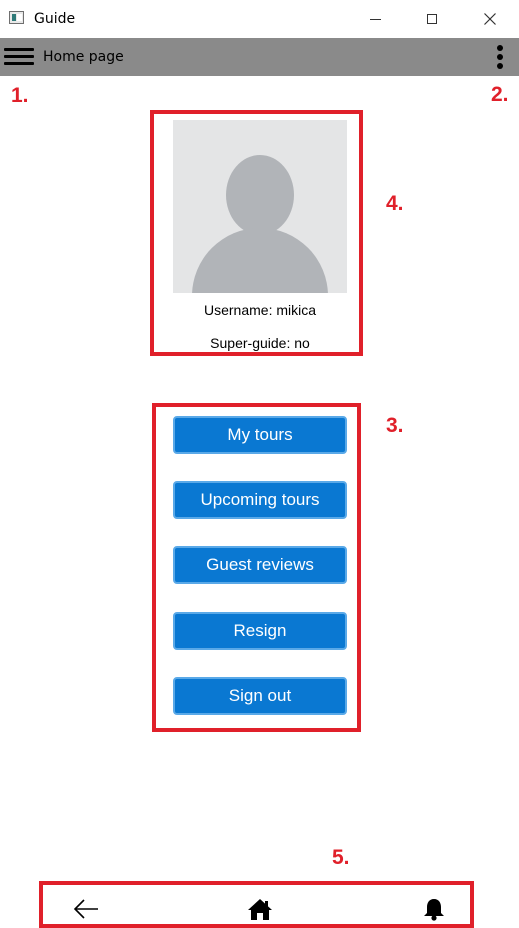 The image size is (519, 928). I want to click on minimize-icon, so click(375, 19).